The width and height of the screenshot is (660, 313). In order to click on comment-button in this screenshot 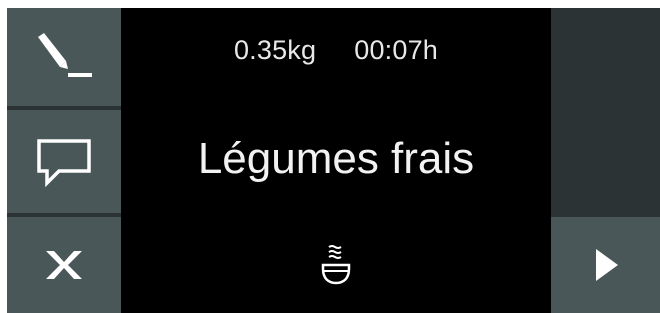, I will do `click(64, 161)`.